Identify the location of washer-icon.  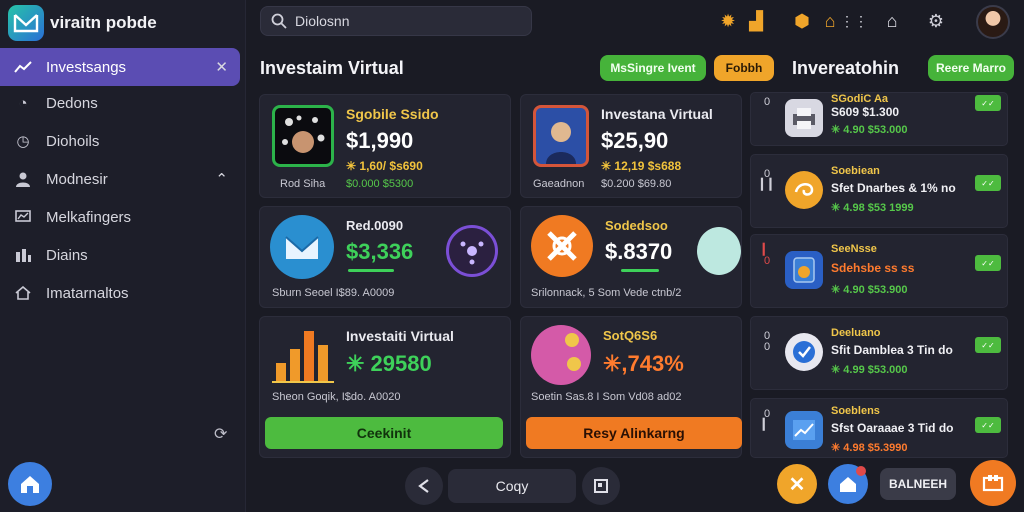
(804, 270).